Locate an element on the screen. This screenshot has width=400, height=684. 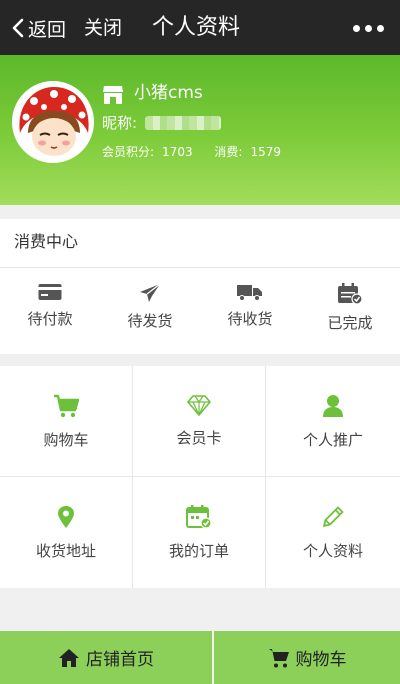
points-value: 1703 is located at coordinates (177, 152).